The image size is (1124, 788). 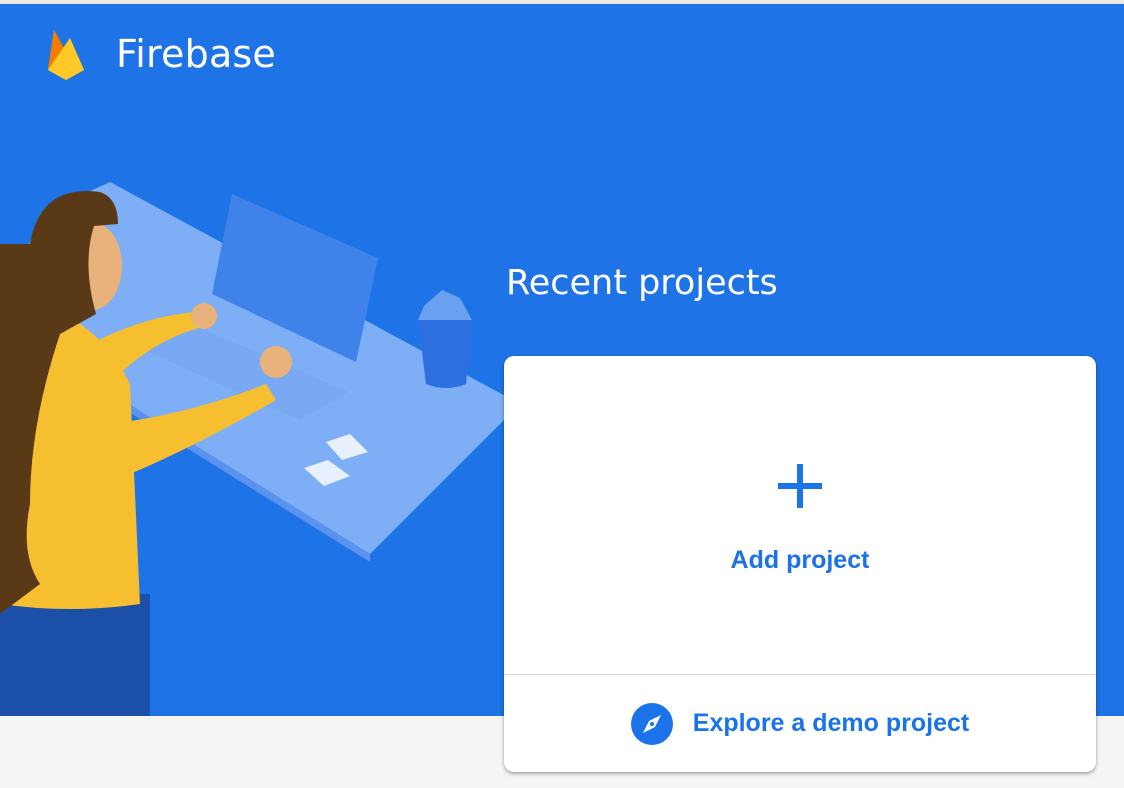 I want to click on plus-icon, so click(x=800, y=486).